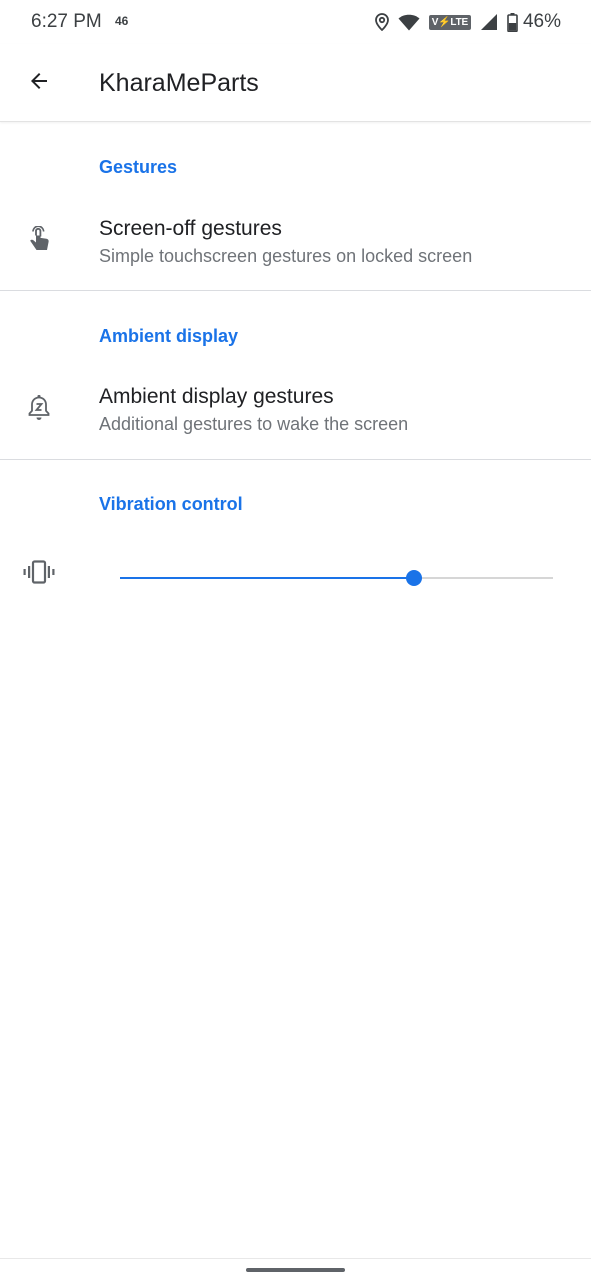 The width and height of the screenshot is (591, 1280). What do you see at coordinates (295, 1258) in the screenshot?
I see `nav-bar-divider` at bounding box center [295, 1258].